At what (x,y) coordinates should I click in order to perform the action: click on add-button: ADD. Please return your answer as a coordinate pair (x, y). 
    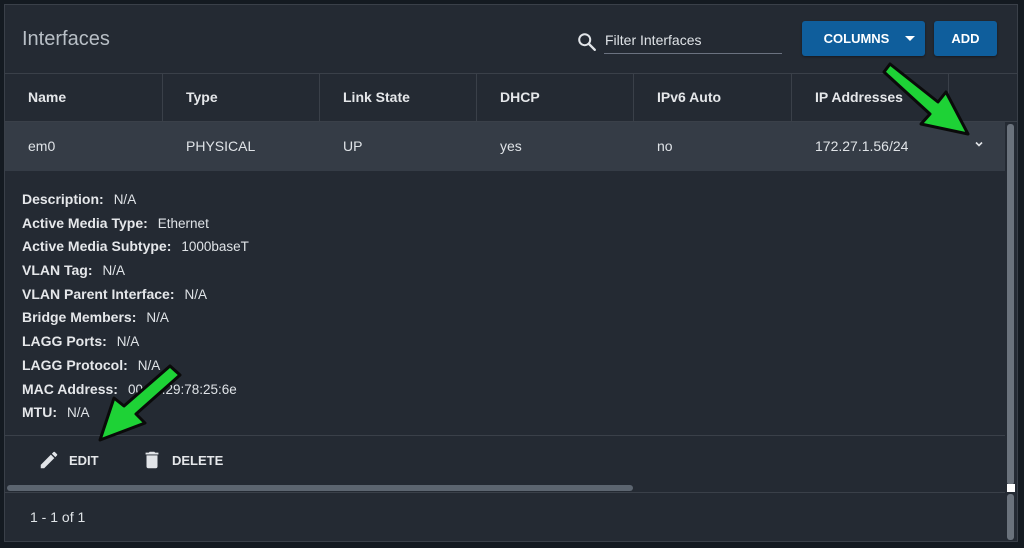
    Looking at the image, I should click on (965, 38).